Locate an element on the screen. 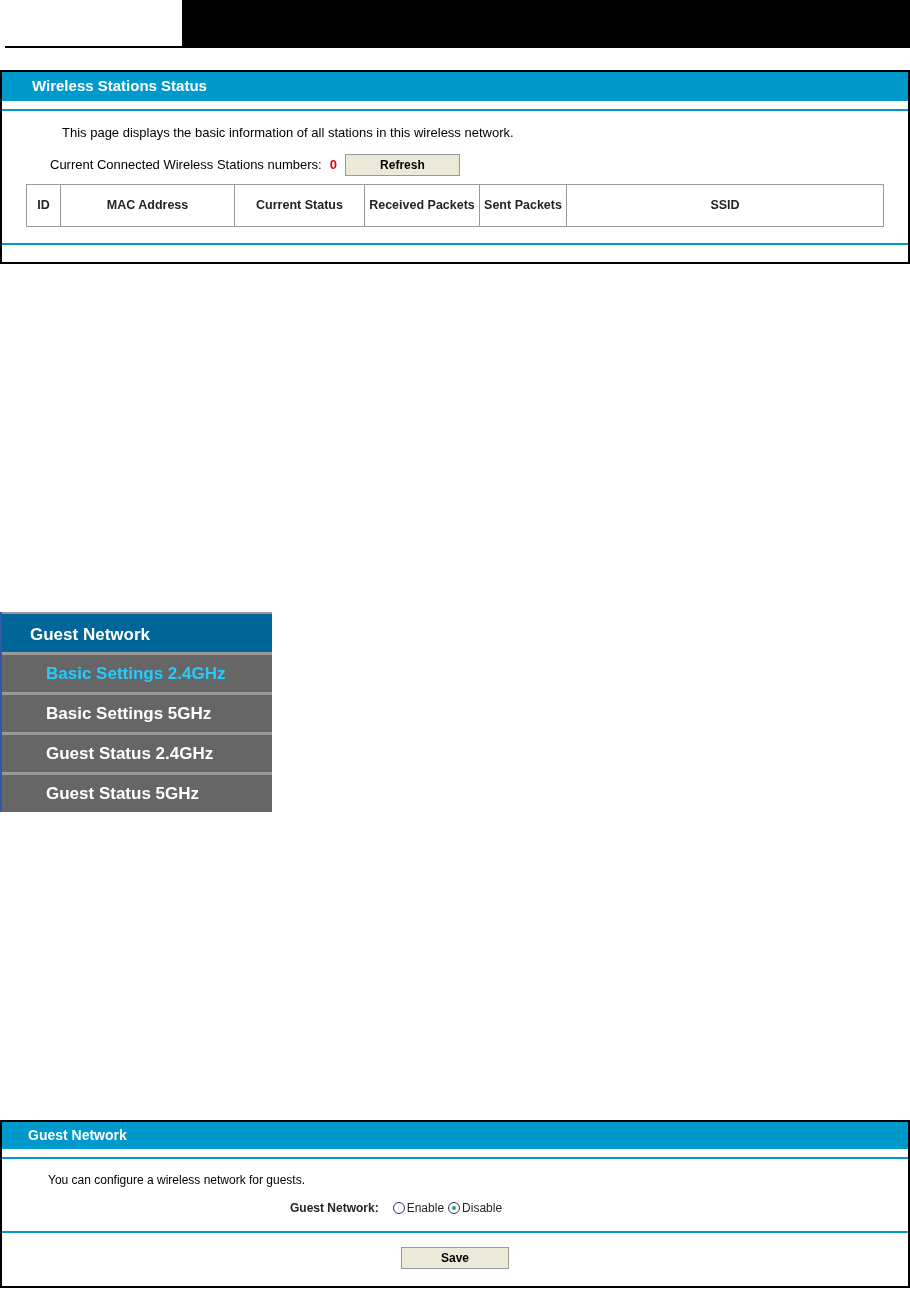 This screenshot has height=1290, width=910. menu-item: Basic Settings 2.4GHz is located at coordinates (137, 672).